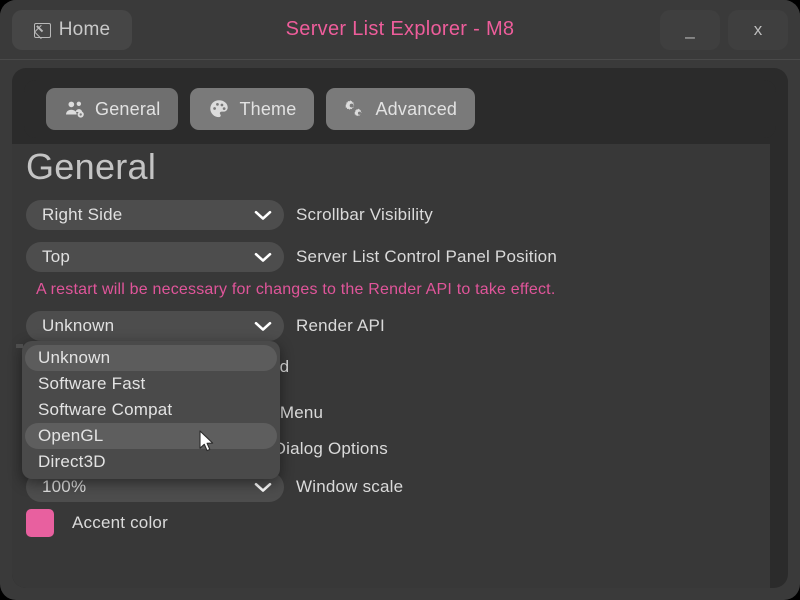  I want to click on setting-row-scrollbar-visibility: Right Side Scrollbar Visibility, so click(229, 215).